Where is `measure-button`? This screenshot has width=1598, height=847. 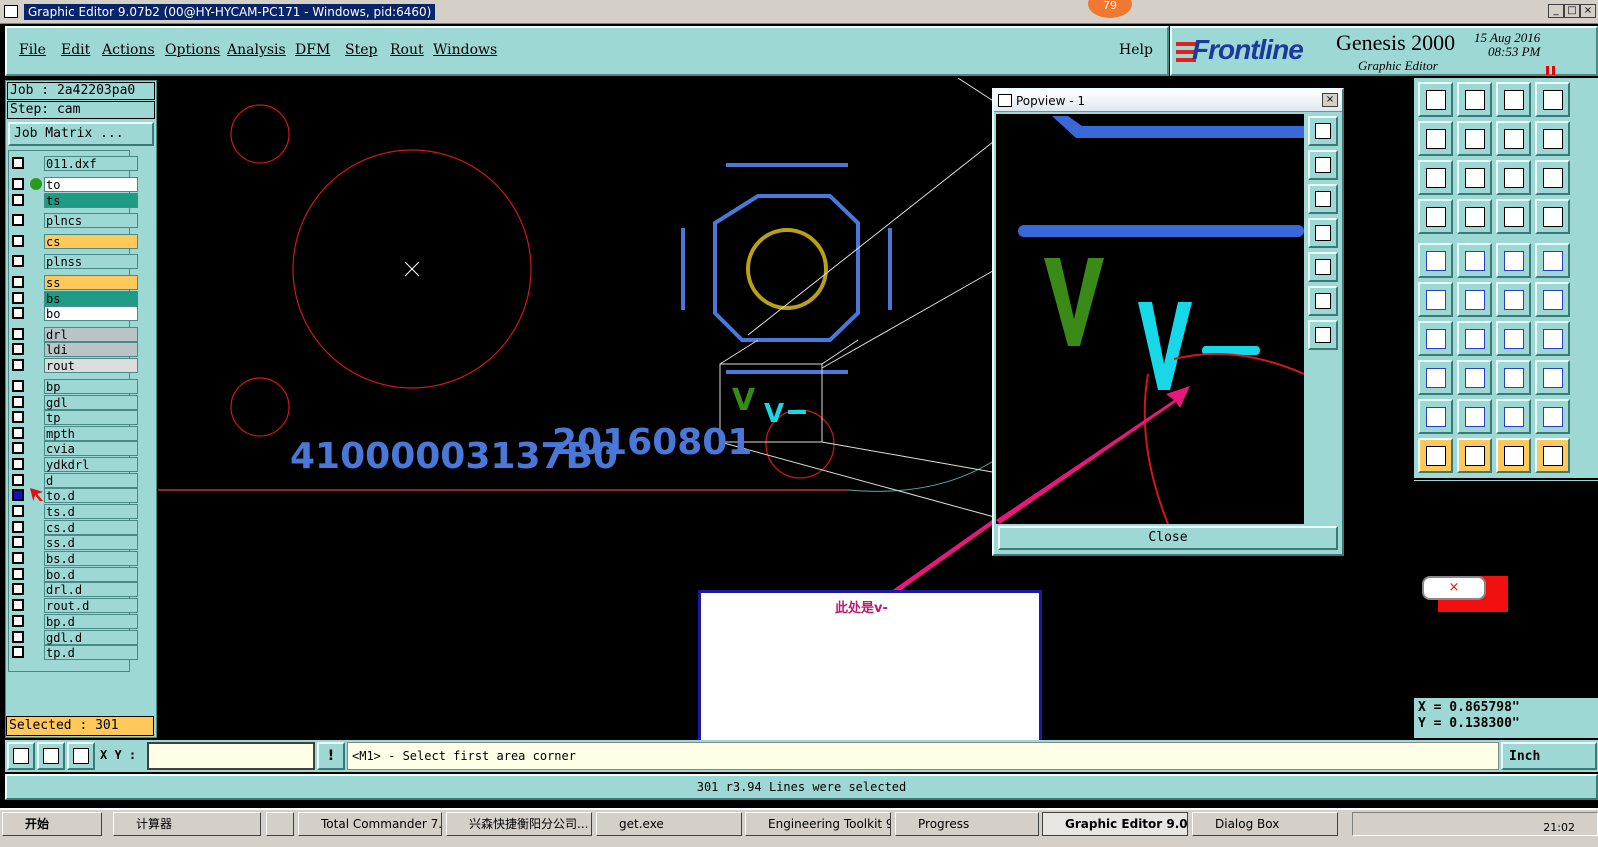 measure-button is located at coordinates (1435, 216).